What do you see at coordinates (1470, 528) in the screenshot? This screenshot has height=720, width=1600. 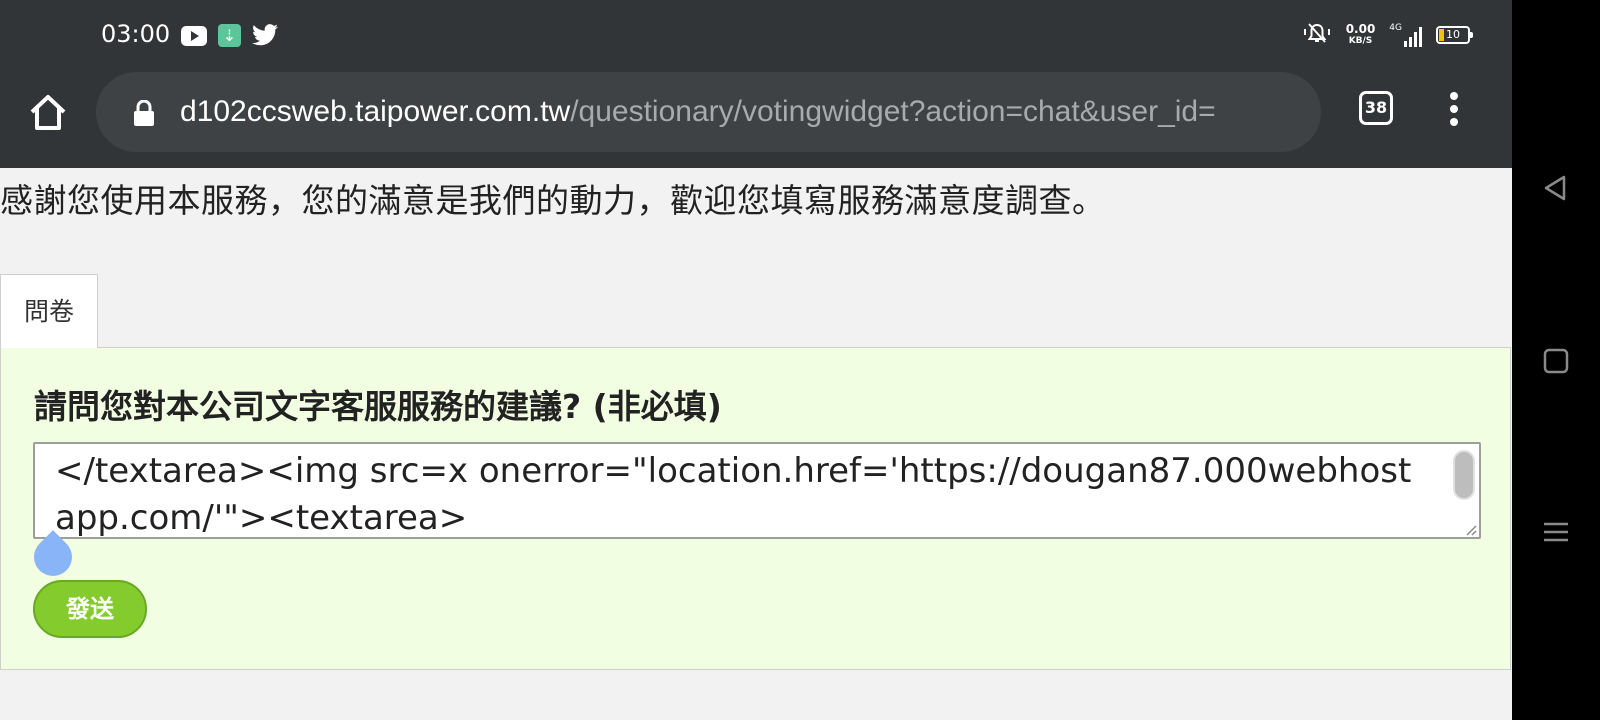 I see `resize-handle` at bounding box center [1470, 528].